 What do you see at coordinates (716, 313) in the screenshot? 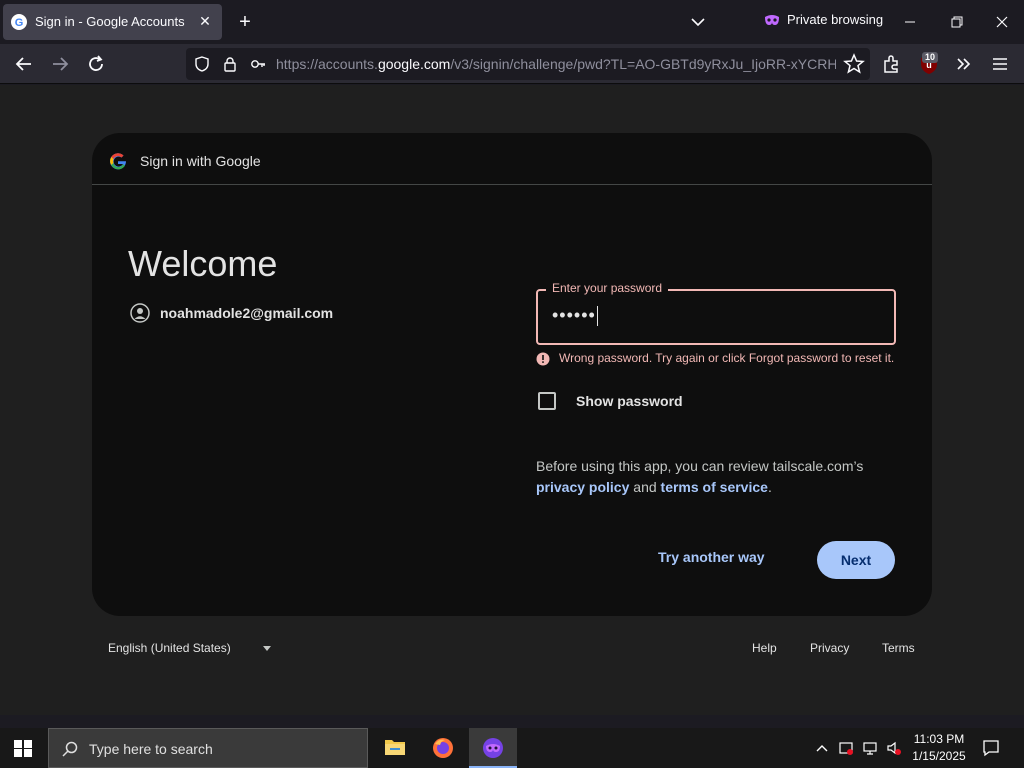
I see `password-input: Enter your password ••••••` at bounding box center [716, 313].